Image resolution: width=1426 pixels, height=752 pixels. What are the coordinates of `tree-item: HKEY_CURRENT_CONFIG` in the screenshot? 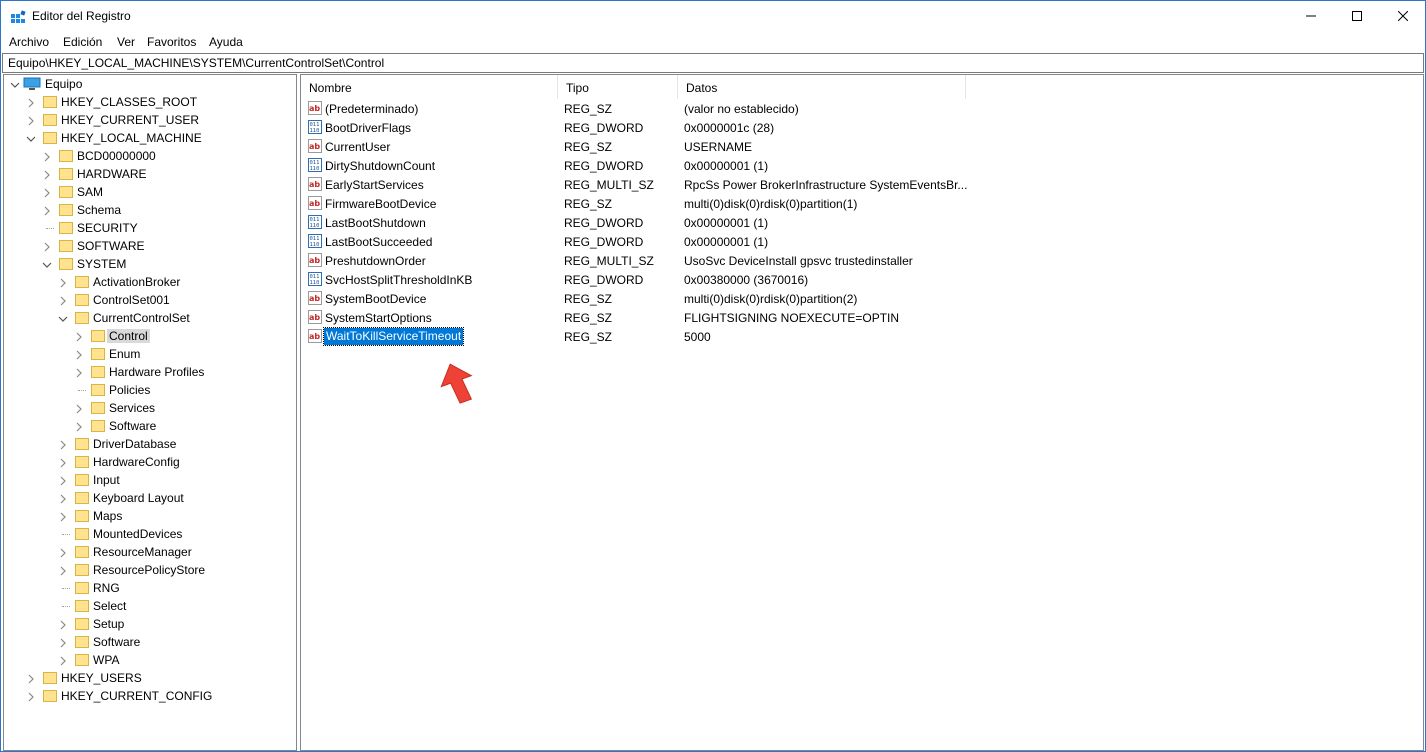 It's located at (149, 696).